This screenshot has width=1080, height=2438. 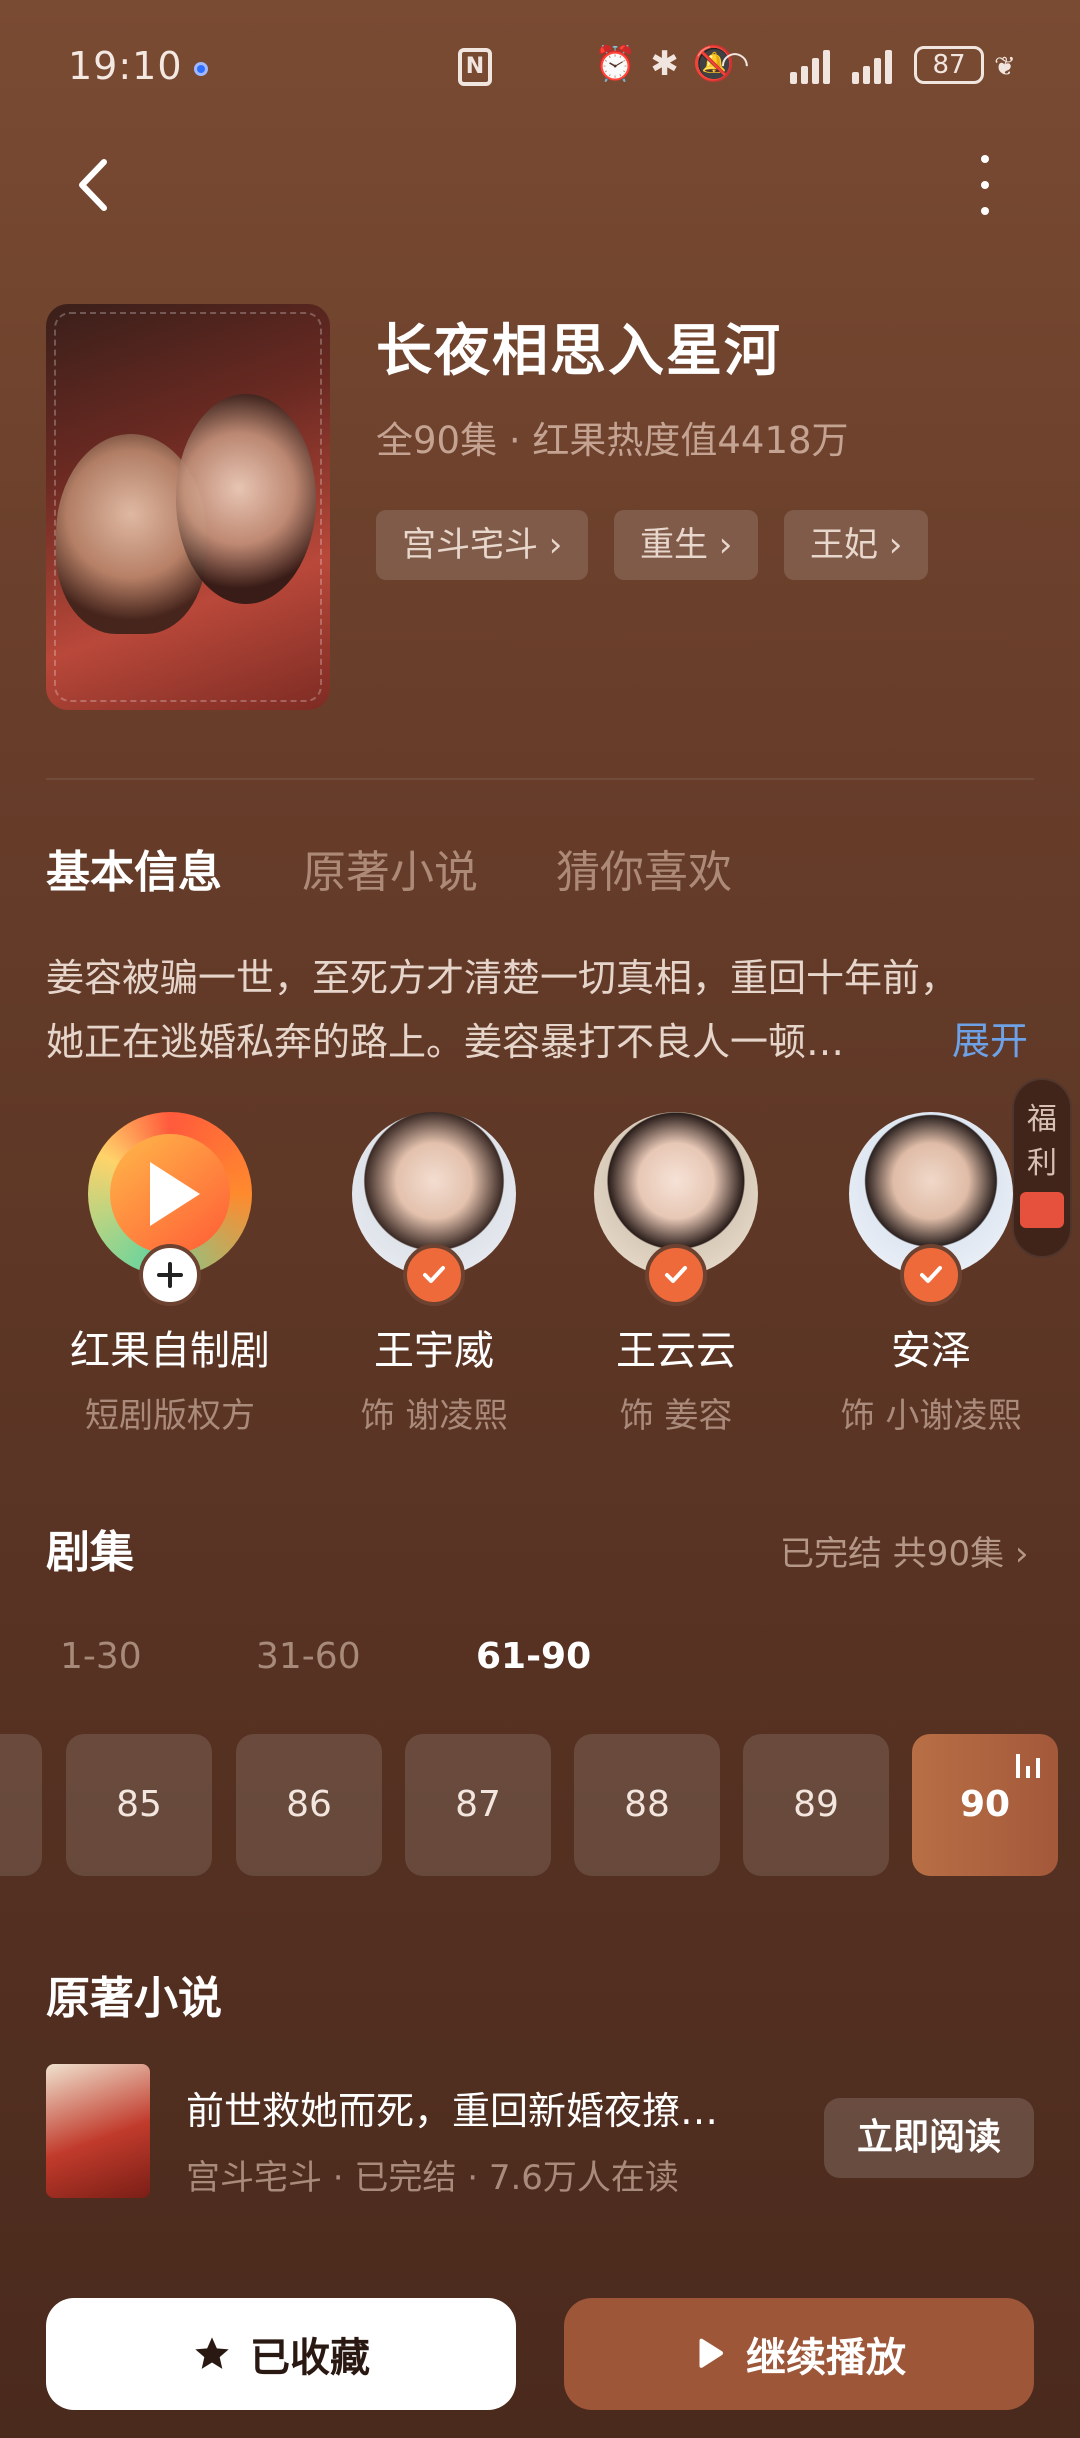 What do you see at coordinates (309, 1805) in the screenshot?
I see `episode-button: 86` at bounding box center [309, 1805].